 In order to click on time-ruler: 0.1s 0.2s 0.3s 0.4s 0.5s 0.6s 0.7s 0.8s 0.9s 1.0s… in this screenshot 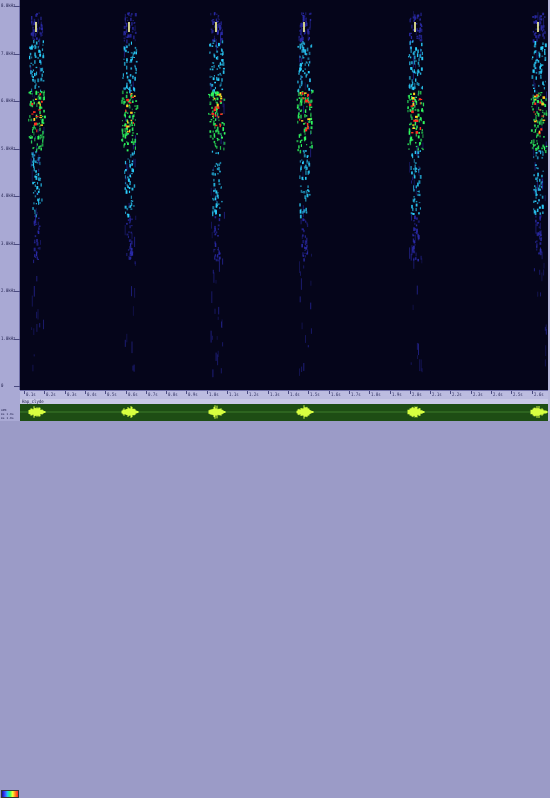, I will do `click(284, 394)`.